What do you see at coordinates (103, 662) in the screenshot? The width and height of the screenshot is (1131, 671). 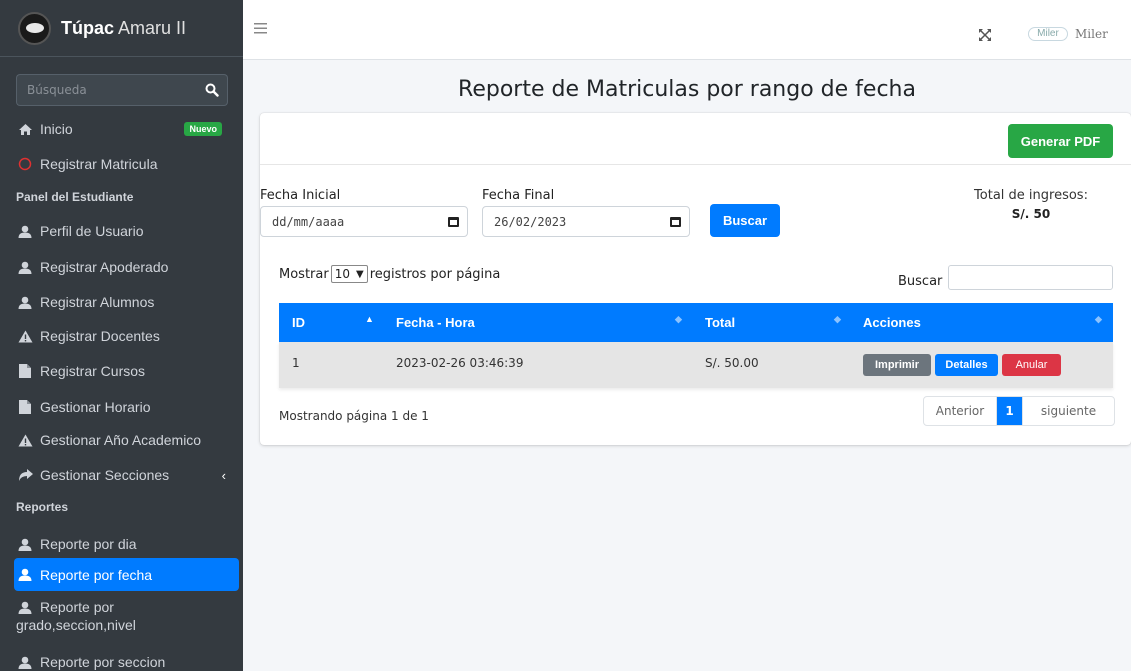 I see `sidebar-item-label: Reporte por seccion` at bounding box center [103, 662].